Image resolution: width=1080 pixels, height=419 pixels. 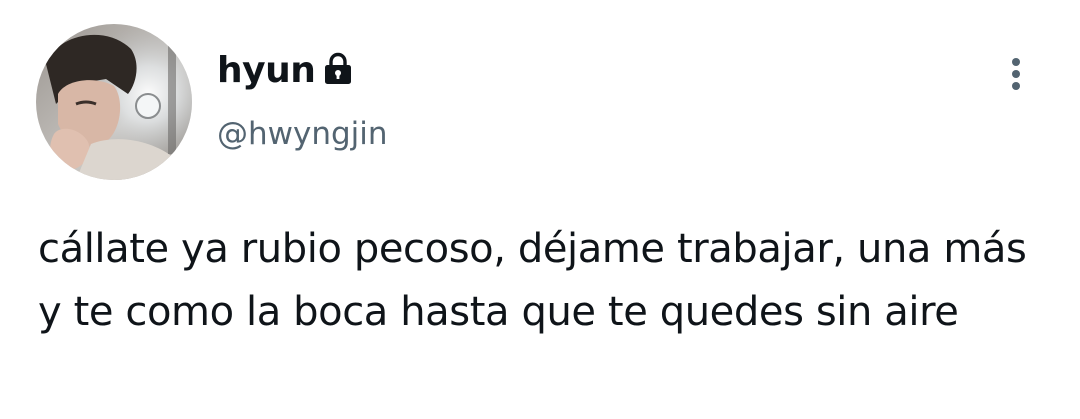 What do you see at coordinates (302, 134) in the screenshot?
I see `user-handle: @hwyngjin` at bounding box center [302, 134].